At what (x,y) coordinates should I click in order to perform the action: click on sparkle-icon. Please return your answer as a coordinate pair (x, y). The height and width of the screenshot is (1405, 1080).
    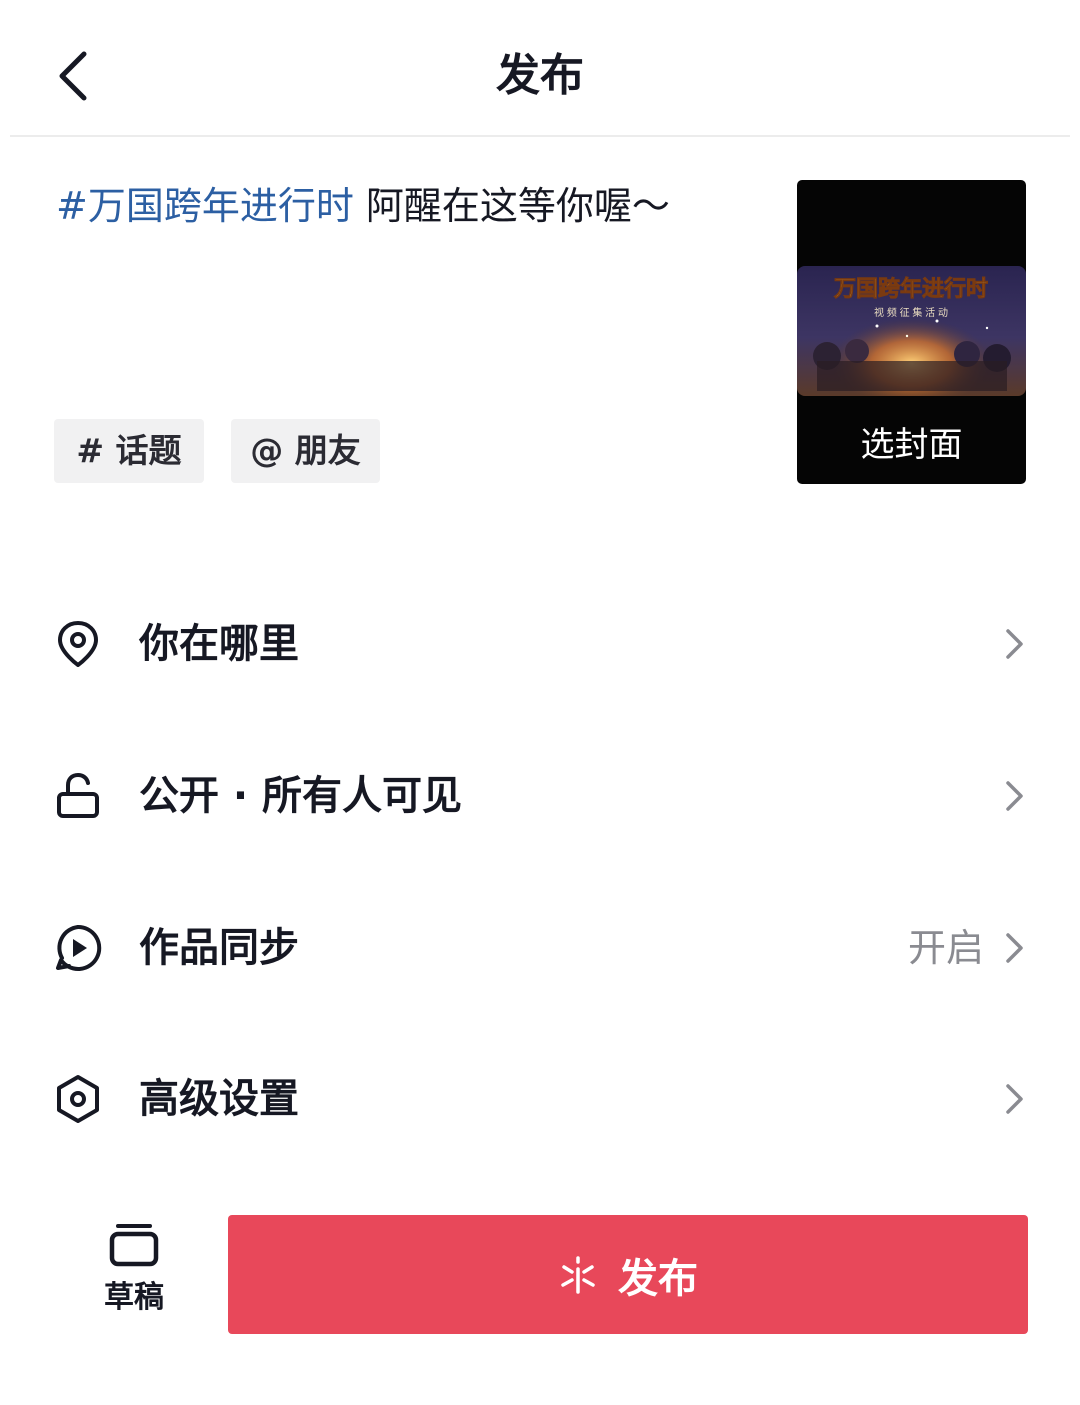
    Looking at the image, I should click on (578, 1274).